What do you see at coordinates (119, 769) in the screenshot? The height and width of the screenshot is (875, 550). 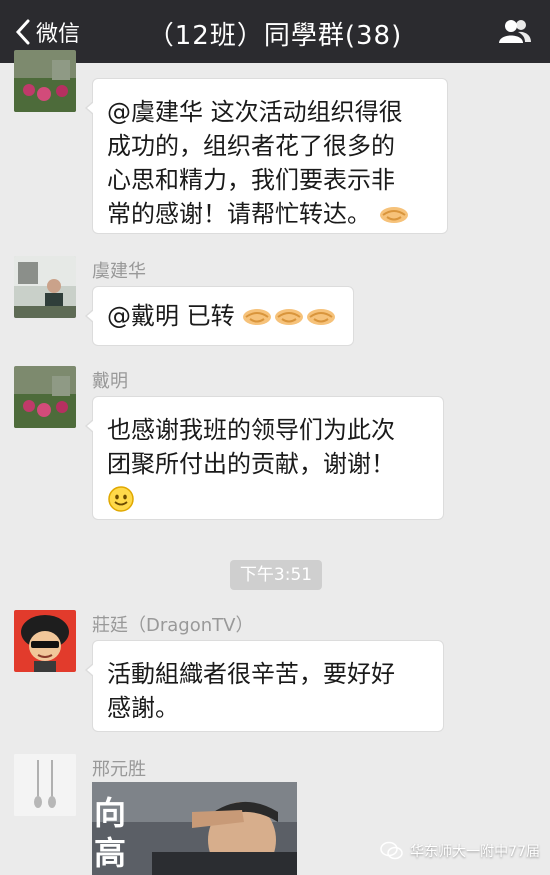 I see `sender-name: 邢元胜` at bounding box center [119, 769].